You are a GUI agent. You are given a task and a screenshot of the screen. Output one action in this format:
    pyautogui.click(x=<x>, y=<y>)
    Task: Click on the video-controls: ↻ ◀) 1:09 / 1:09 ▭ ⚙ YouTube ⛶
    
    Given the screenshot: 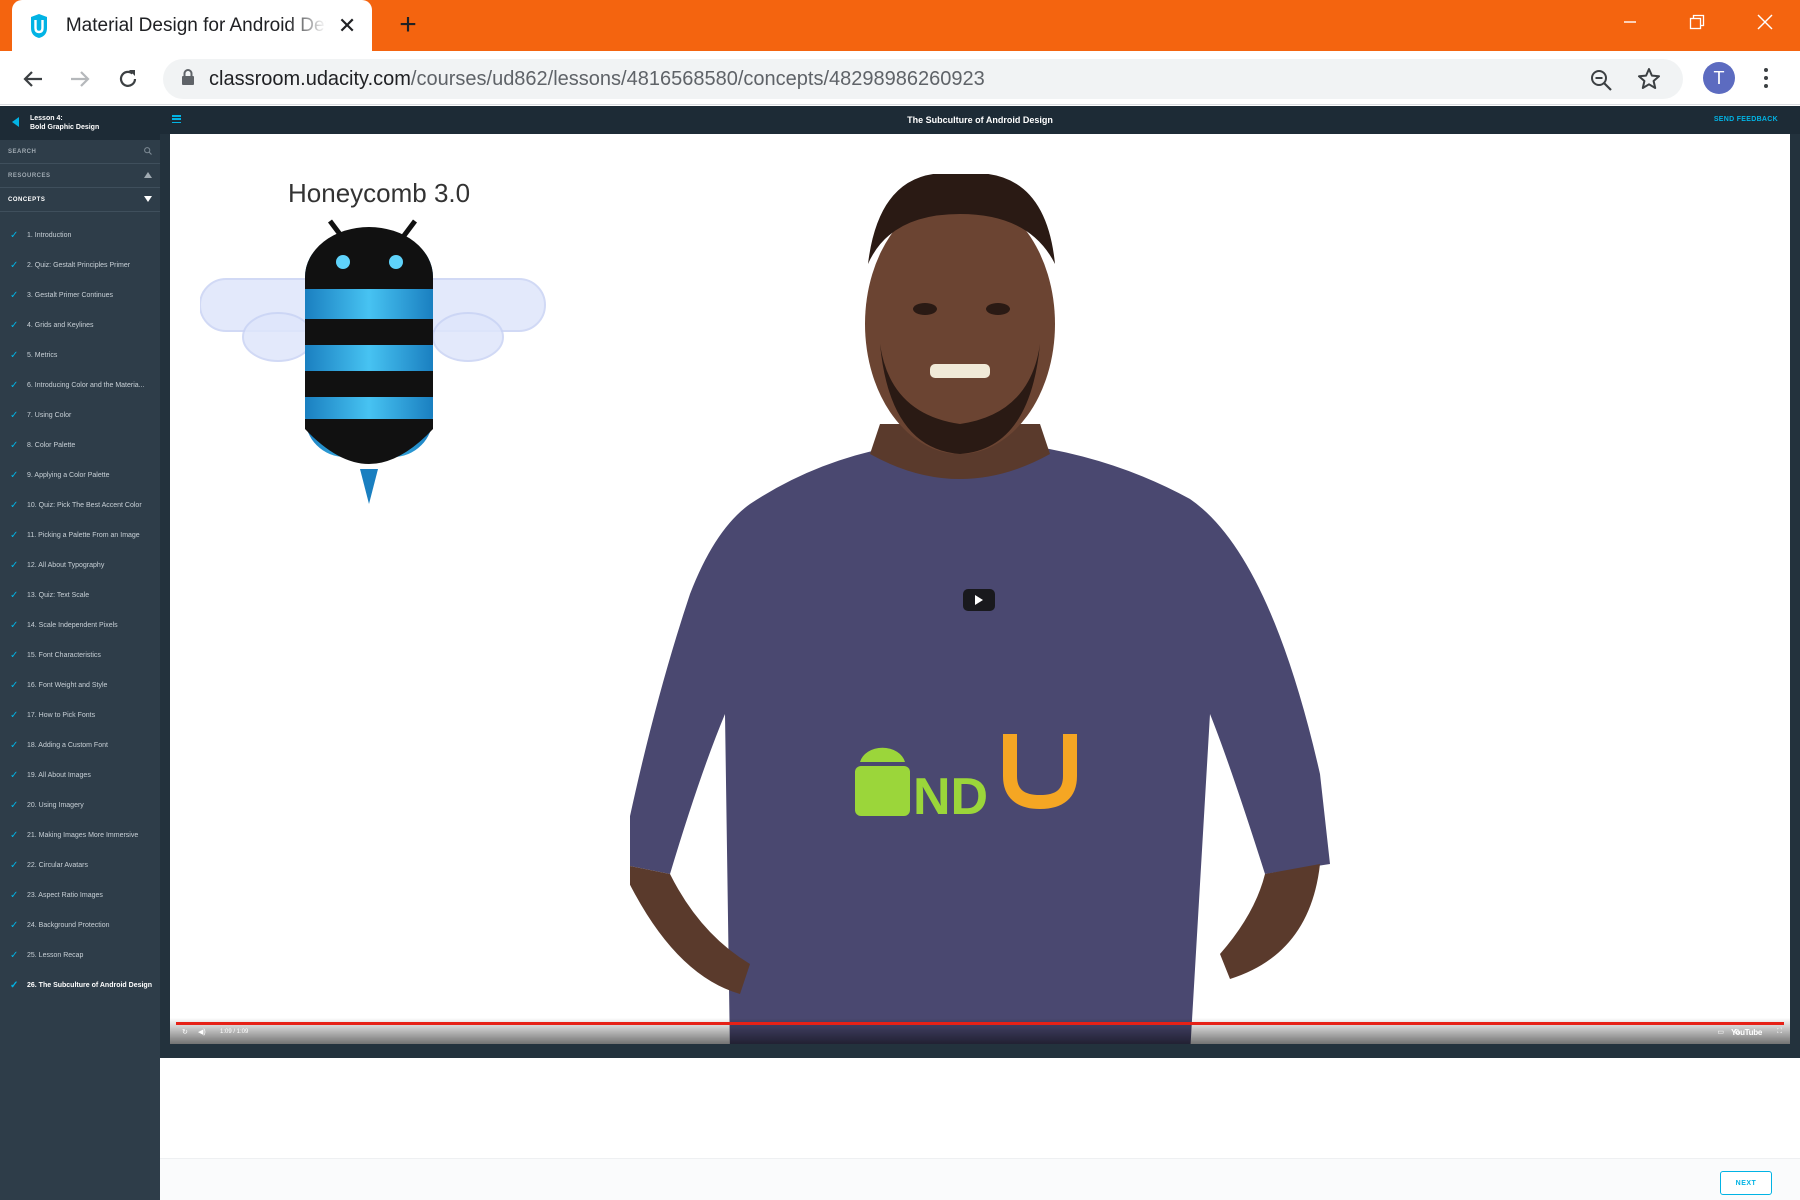 What is the action you would take?
    pyautogui.click(x=980, y=1031)
    